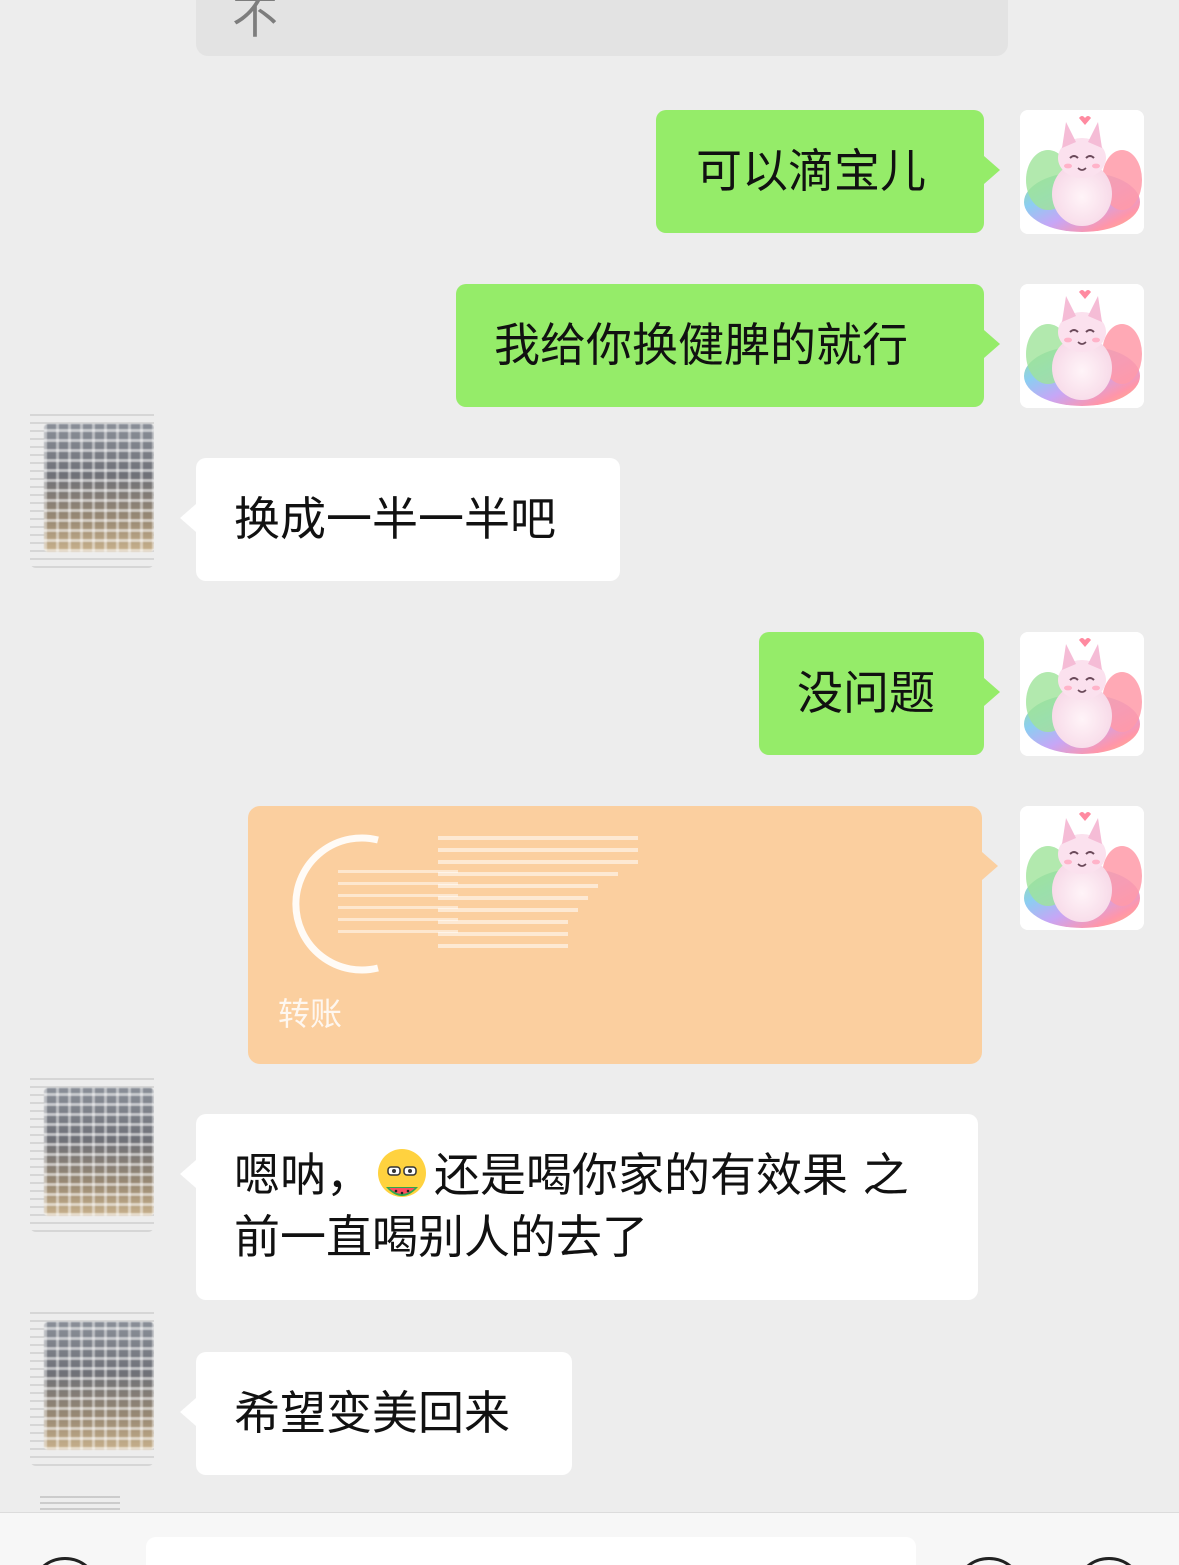  I want to click on message-text: 换成一半一半吧, so click(395, 519).